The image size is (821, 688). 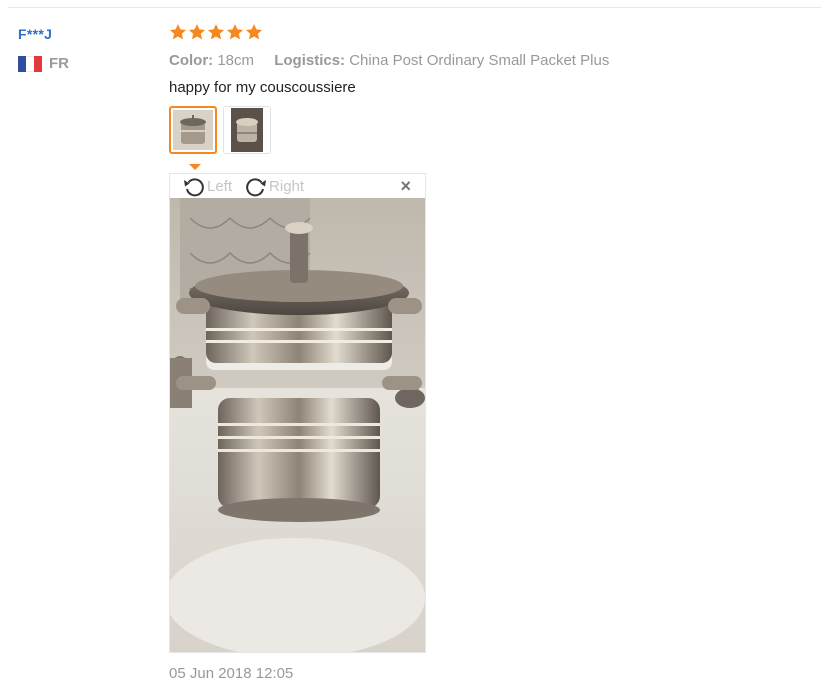 I want to click on reviewer-country: FR, so click(x=88, y=63).